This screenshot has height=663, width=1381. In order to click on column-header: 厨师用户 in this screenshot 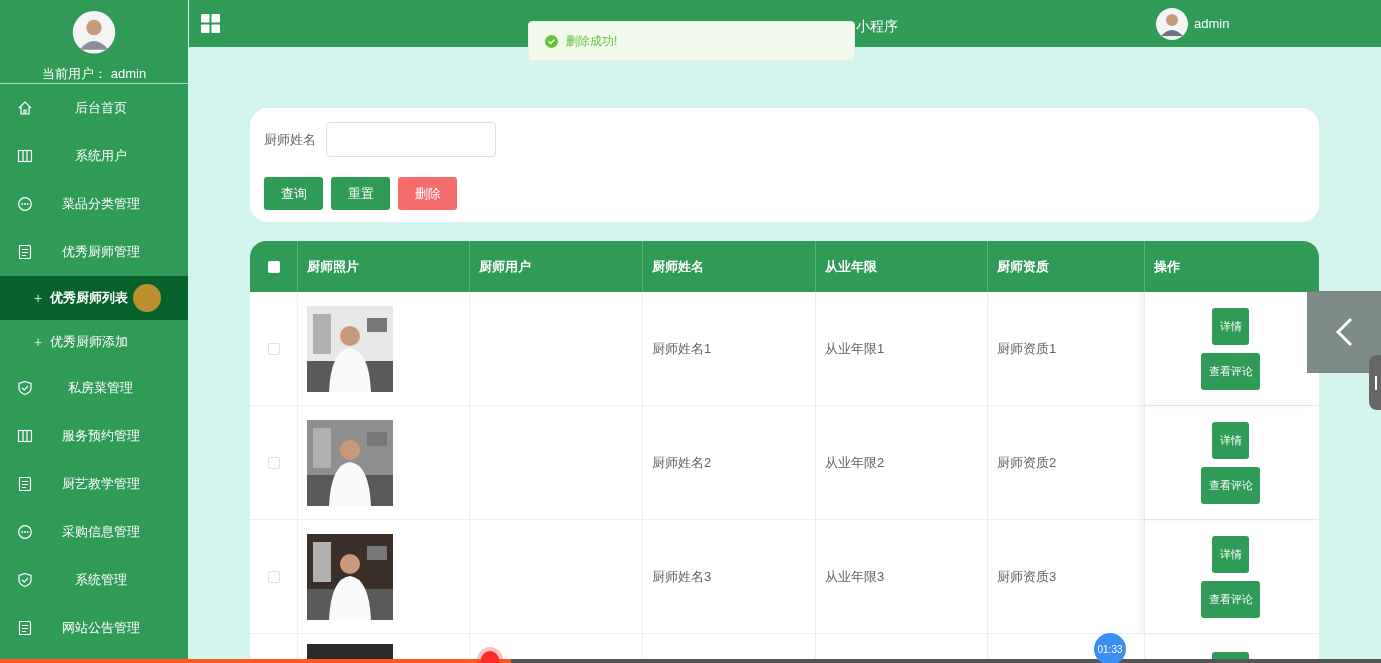, I will do `click(505, 266)`.